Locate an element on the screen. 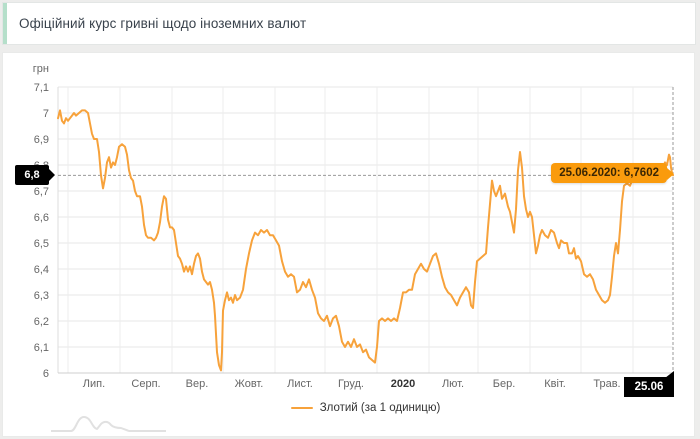 Image resolution: width=700 pixels, height=439 pixels. crosshair-x-date-label: 25.06 is located at coordinates (649, 384).